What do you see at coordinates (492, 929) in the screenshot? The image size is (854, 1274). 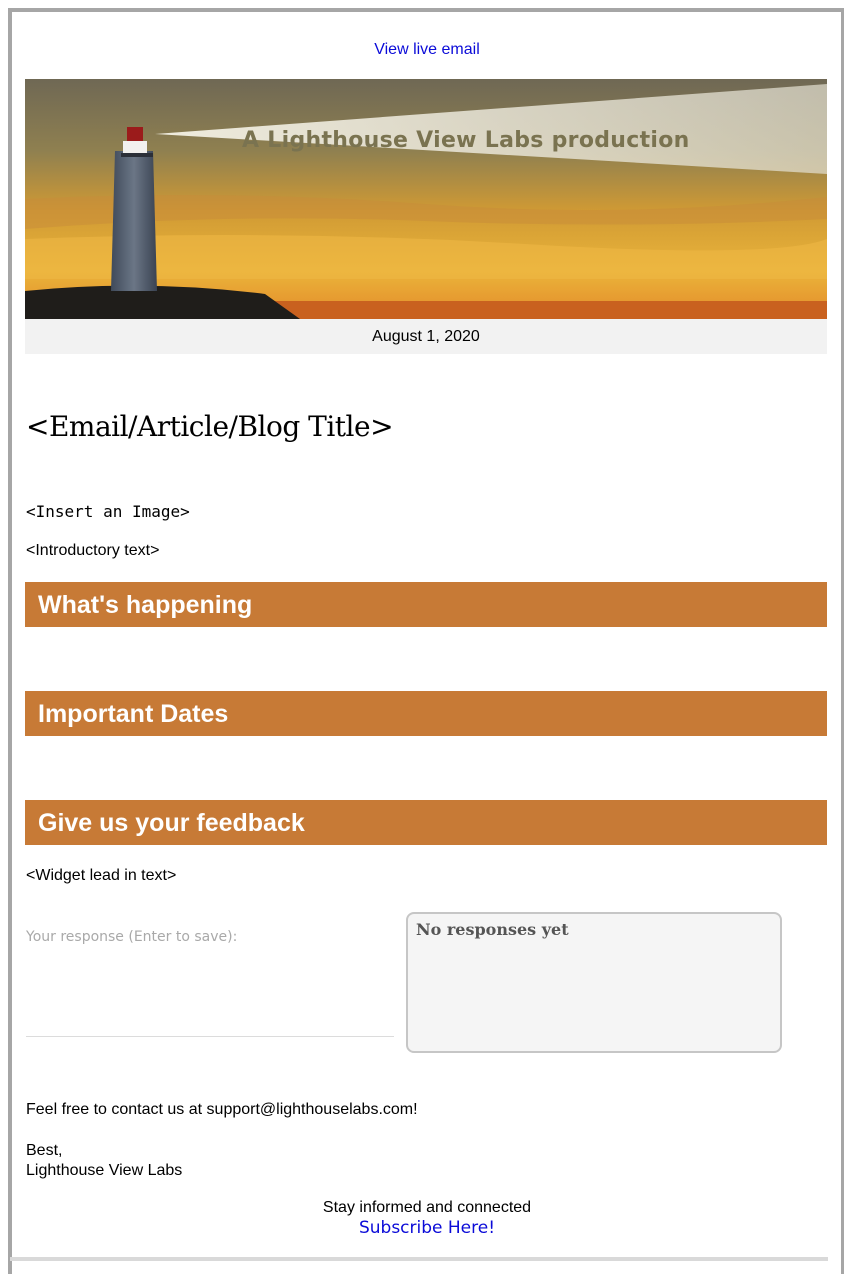 I see `responses-text: No responses yet` at bounding box center [492, 929].